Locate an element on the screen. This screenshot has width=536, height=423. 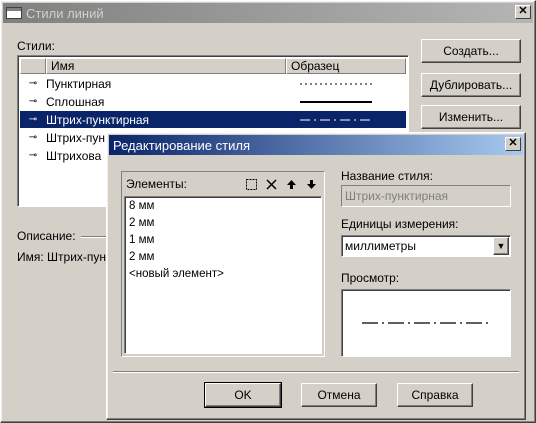
units-label: Единицы измерения: is located at coordinates (400, 224).